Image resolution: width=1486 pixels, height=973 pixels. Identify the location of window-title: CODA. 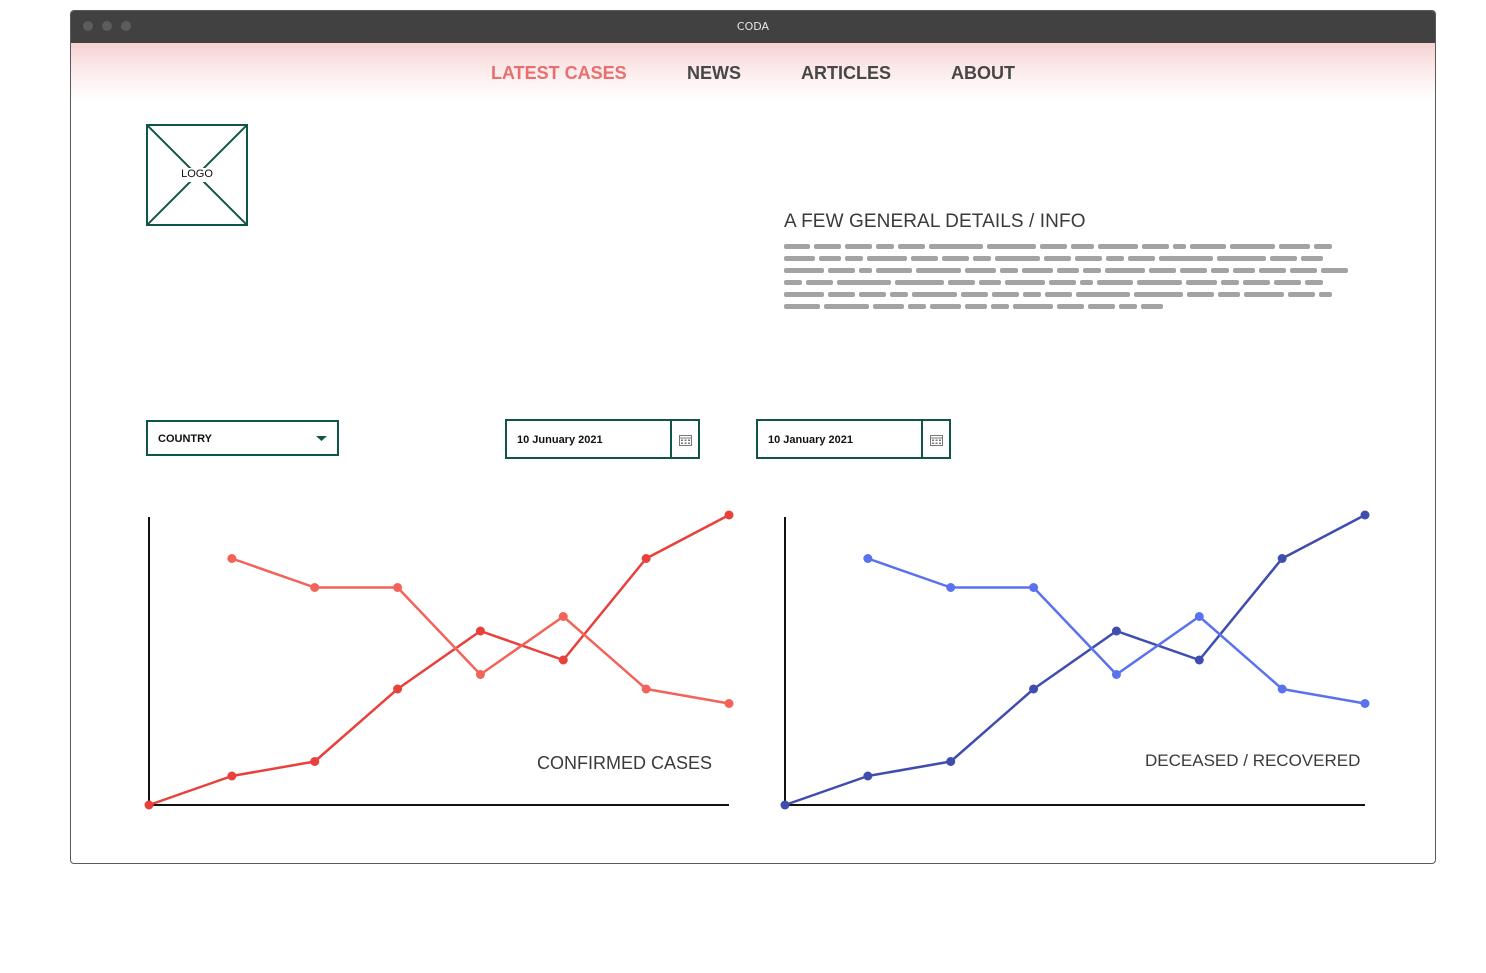
(753, 26).